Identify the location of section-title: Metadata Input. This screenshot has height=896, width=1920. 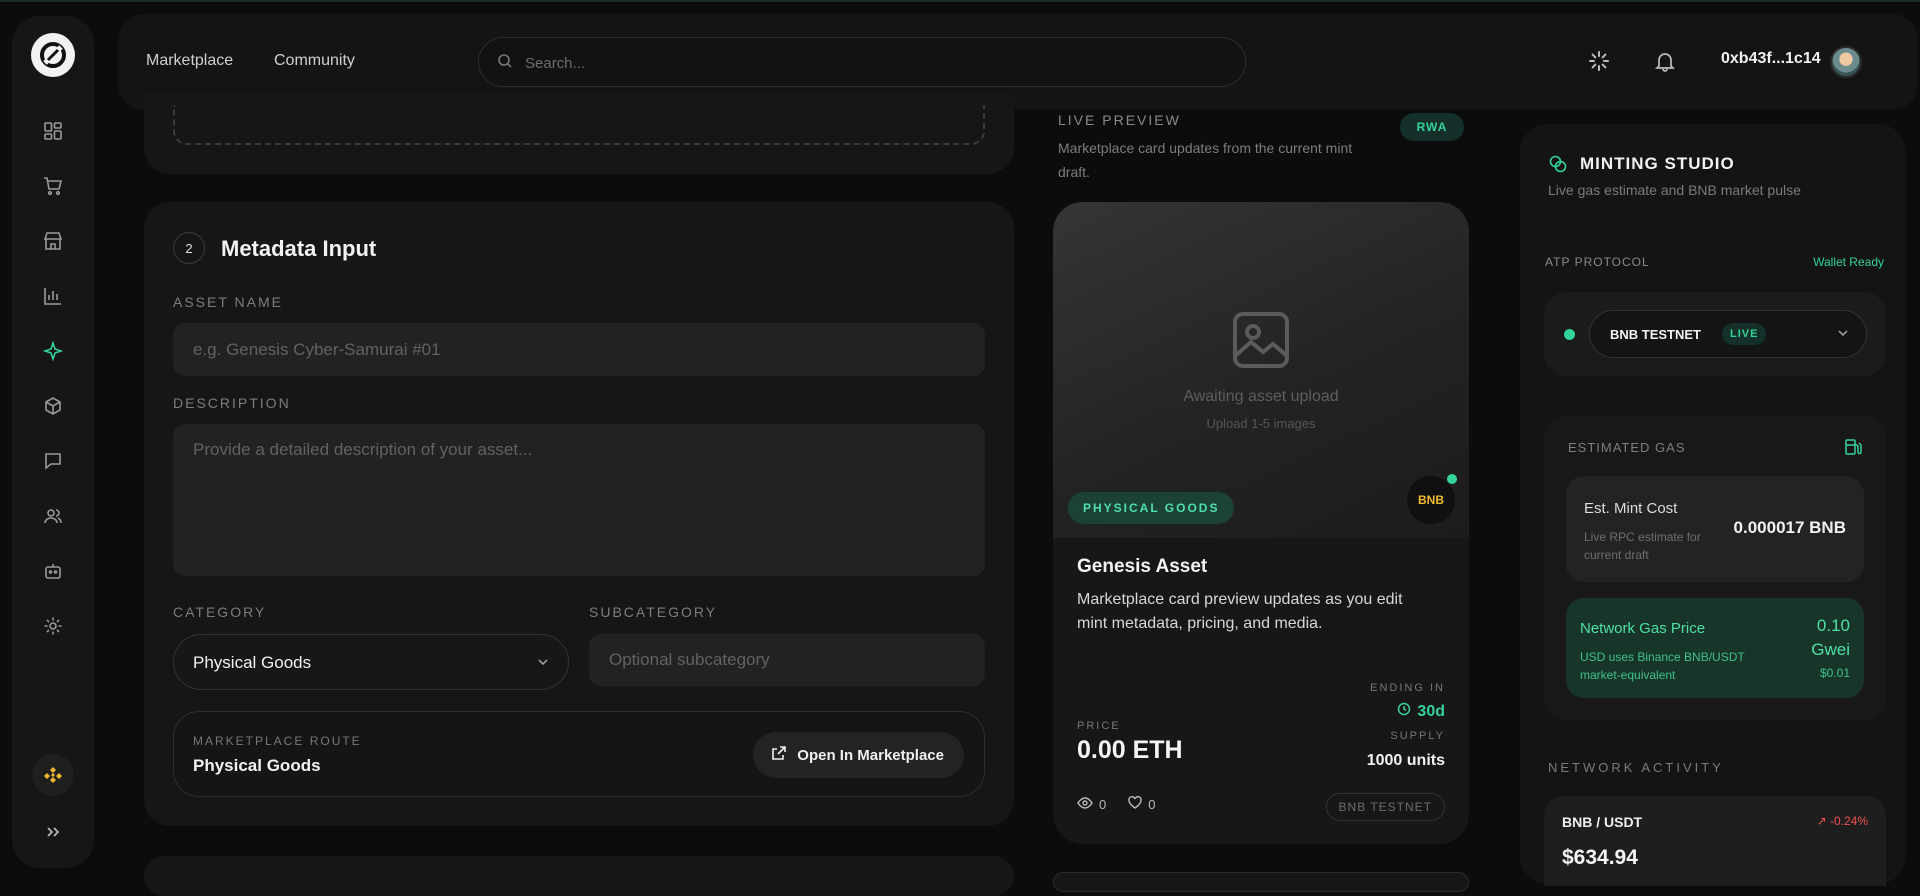
(299, 248).